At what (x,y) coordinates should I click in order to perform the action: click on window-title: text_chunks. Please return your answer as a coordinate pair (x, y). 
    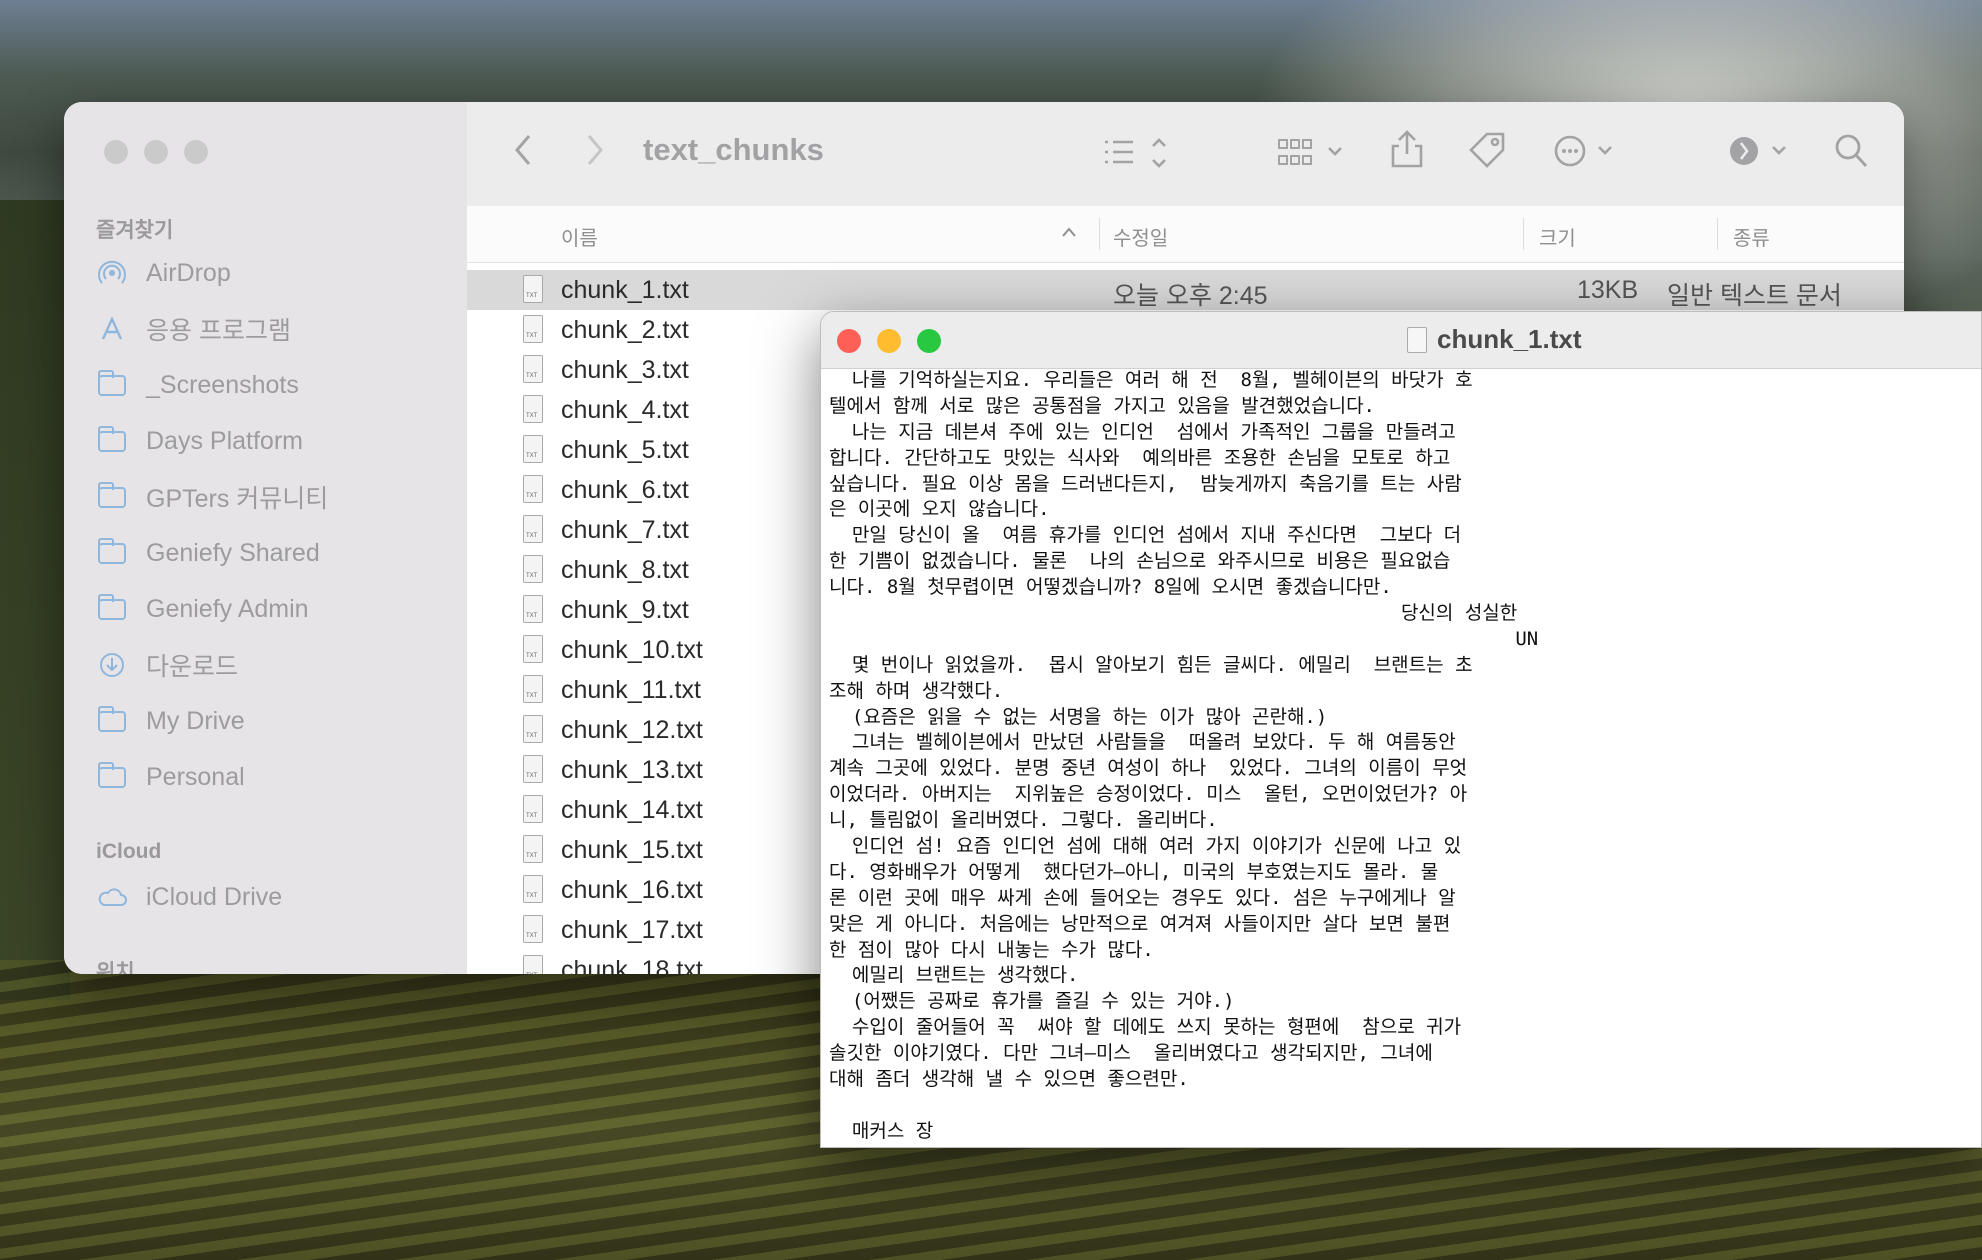
    Looking at the image, I should click on (733, 149).